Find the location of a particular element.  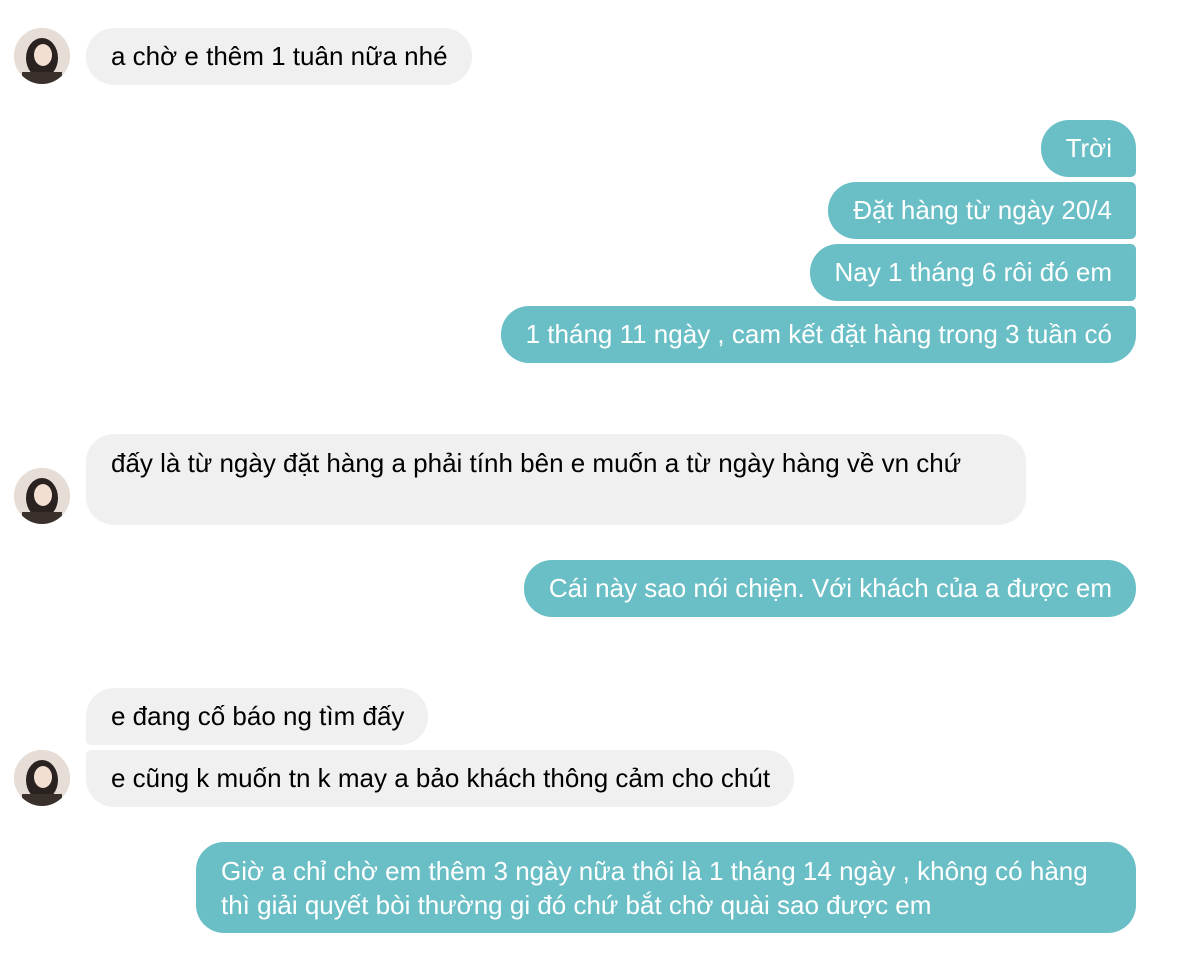

message-outgoing: Đặt hàng từ ngày 20/4 is located at coordinates (982, 210).